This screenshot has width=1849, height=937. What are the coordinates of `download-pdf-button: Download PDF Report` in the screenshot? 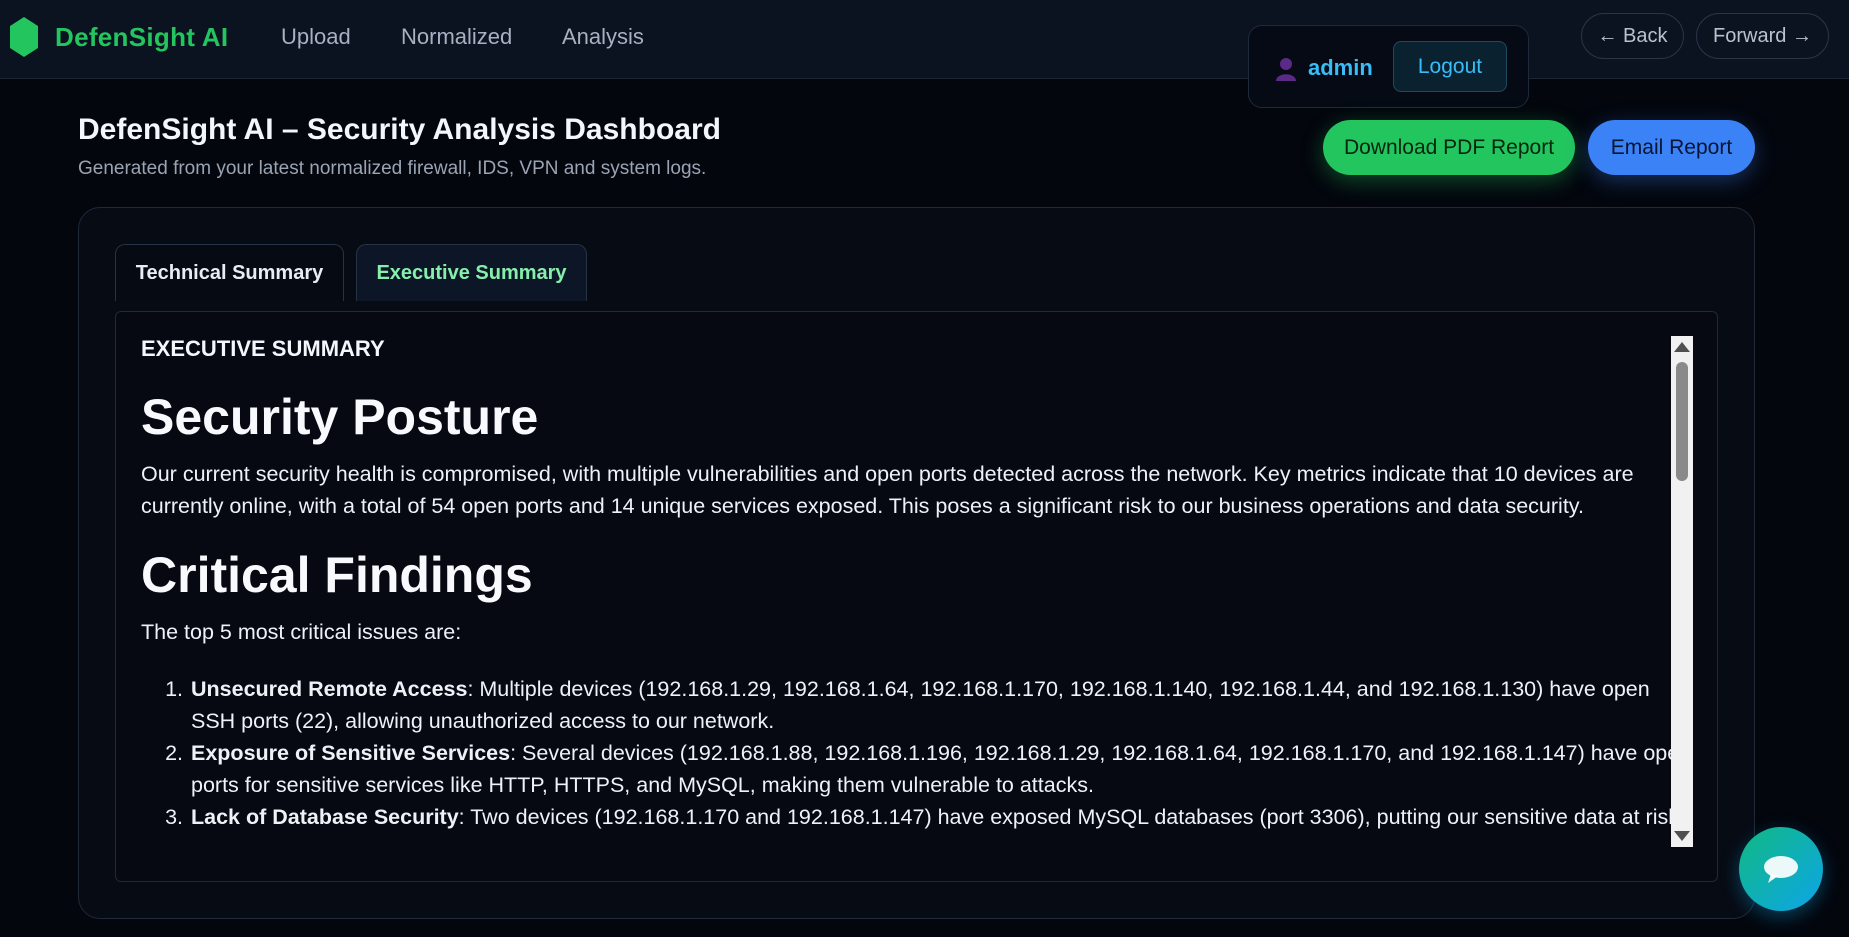 It's located at (1449, 147).